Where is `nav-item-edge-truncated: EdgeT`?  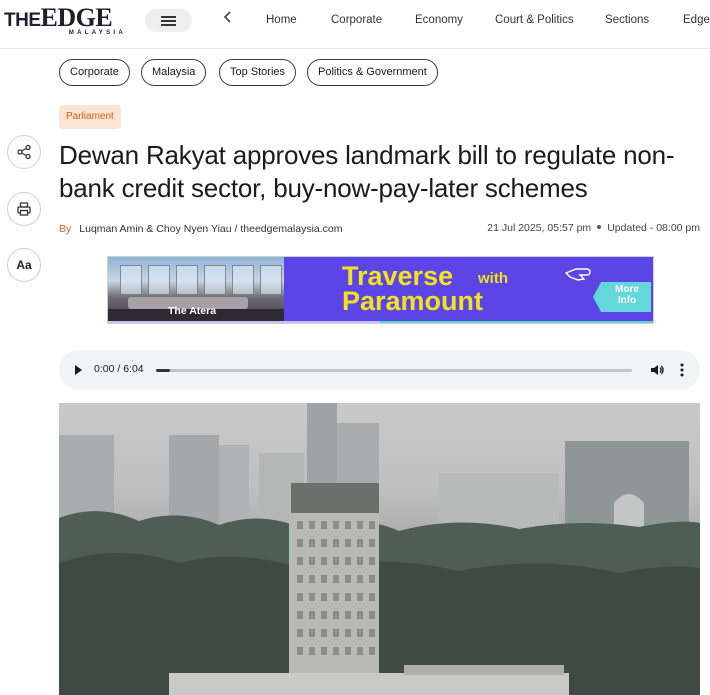
nav-item-edge-truncated: EdgeT is located at coordinates (696, 20).